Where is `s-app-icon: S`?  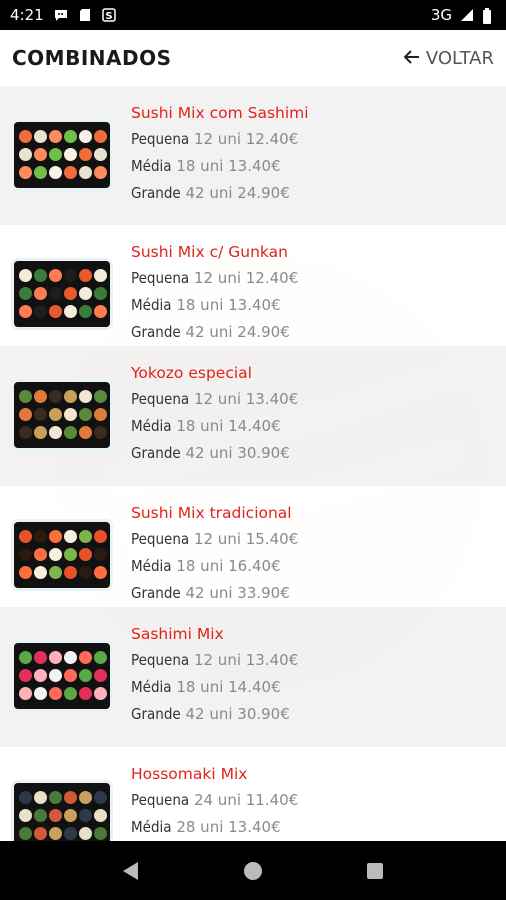 s-app-icon: S is located at coordinates (108, 15).